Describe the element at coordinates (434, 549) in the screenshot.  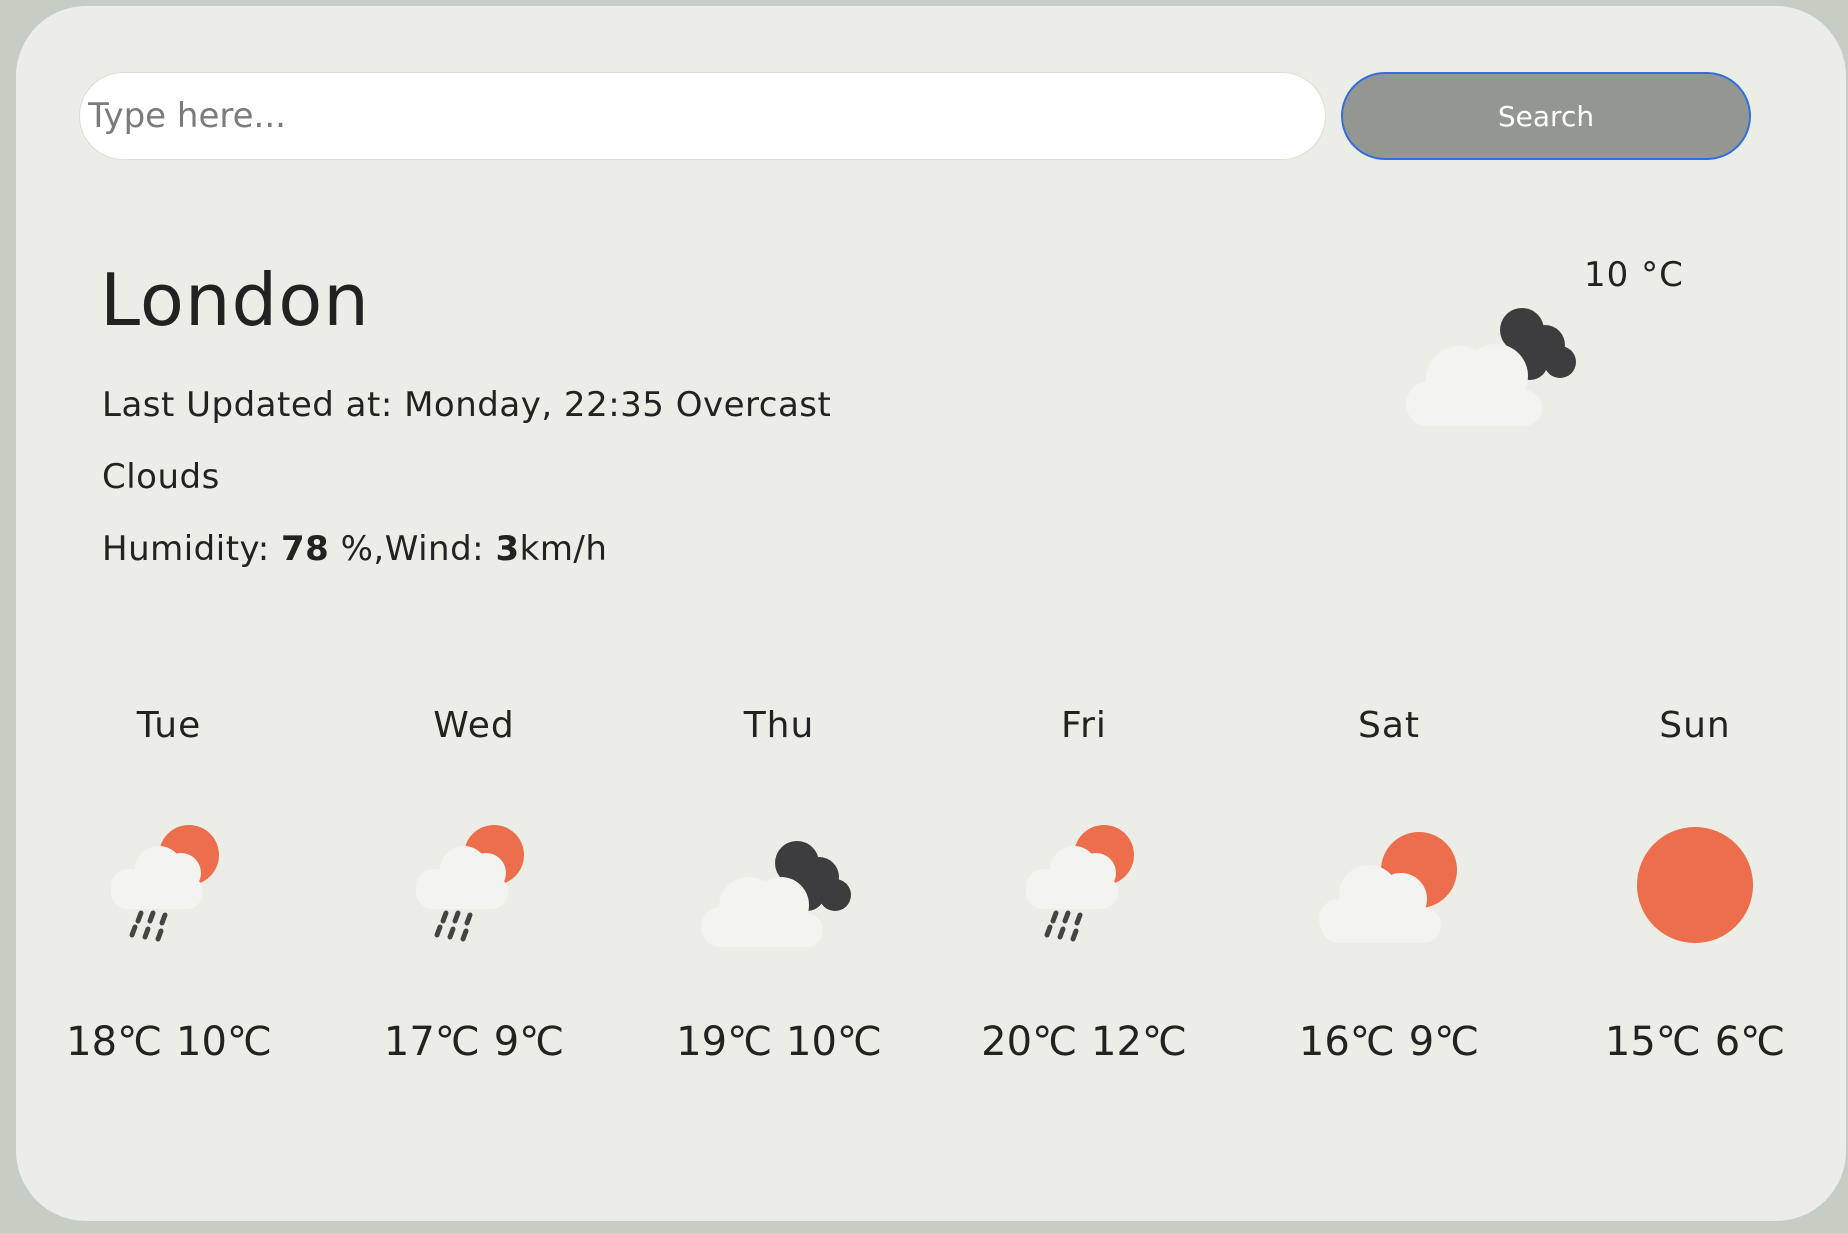
I see `wind-label: Wind:` at that location.